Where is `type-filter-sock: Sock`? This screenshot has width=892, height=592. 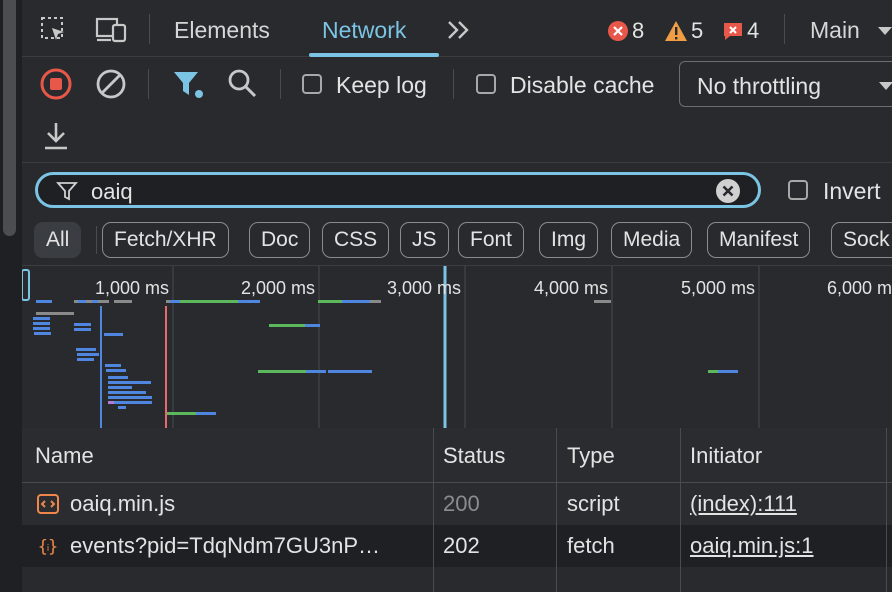 type-filter-sock: Sock is located at coordinates (861, 240).